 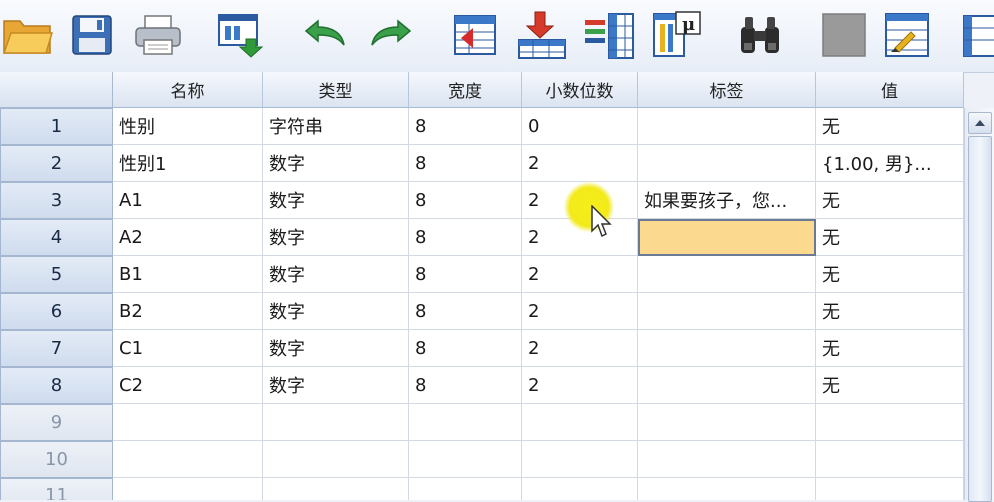 I want to click on row-number: 4, so click(x=56, y=237).